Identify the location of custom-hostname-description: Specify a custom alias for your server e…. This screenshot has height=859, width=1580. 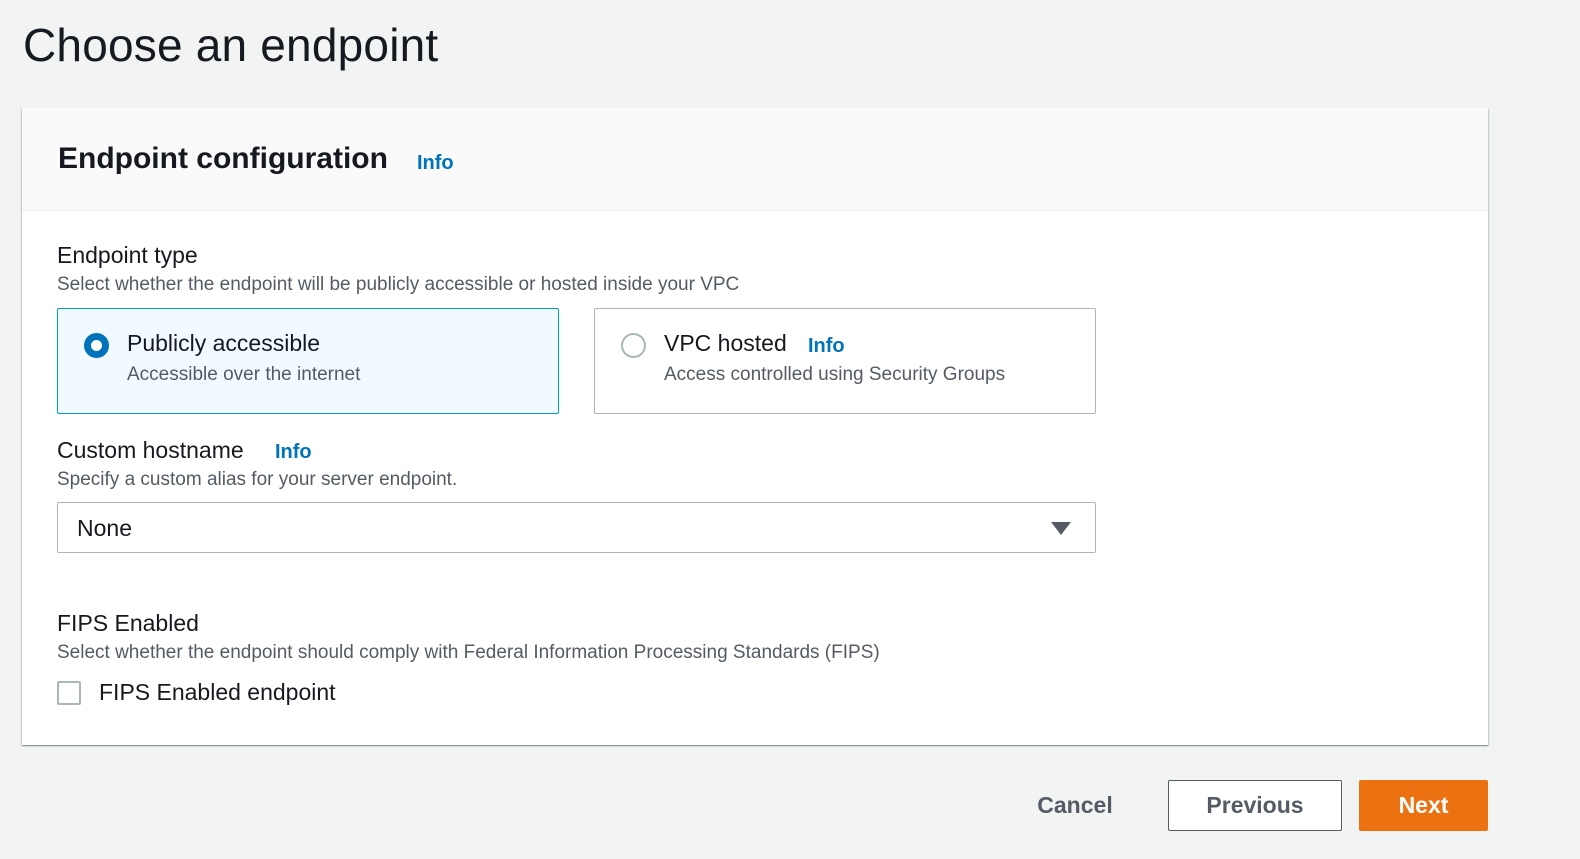
(257, 479).